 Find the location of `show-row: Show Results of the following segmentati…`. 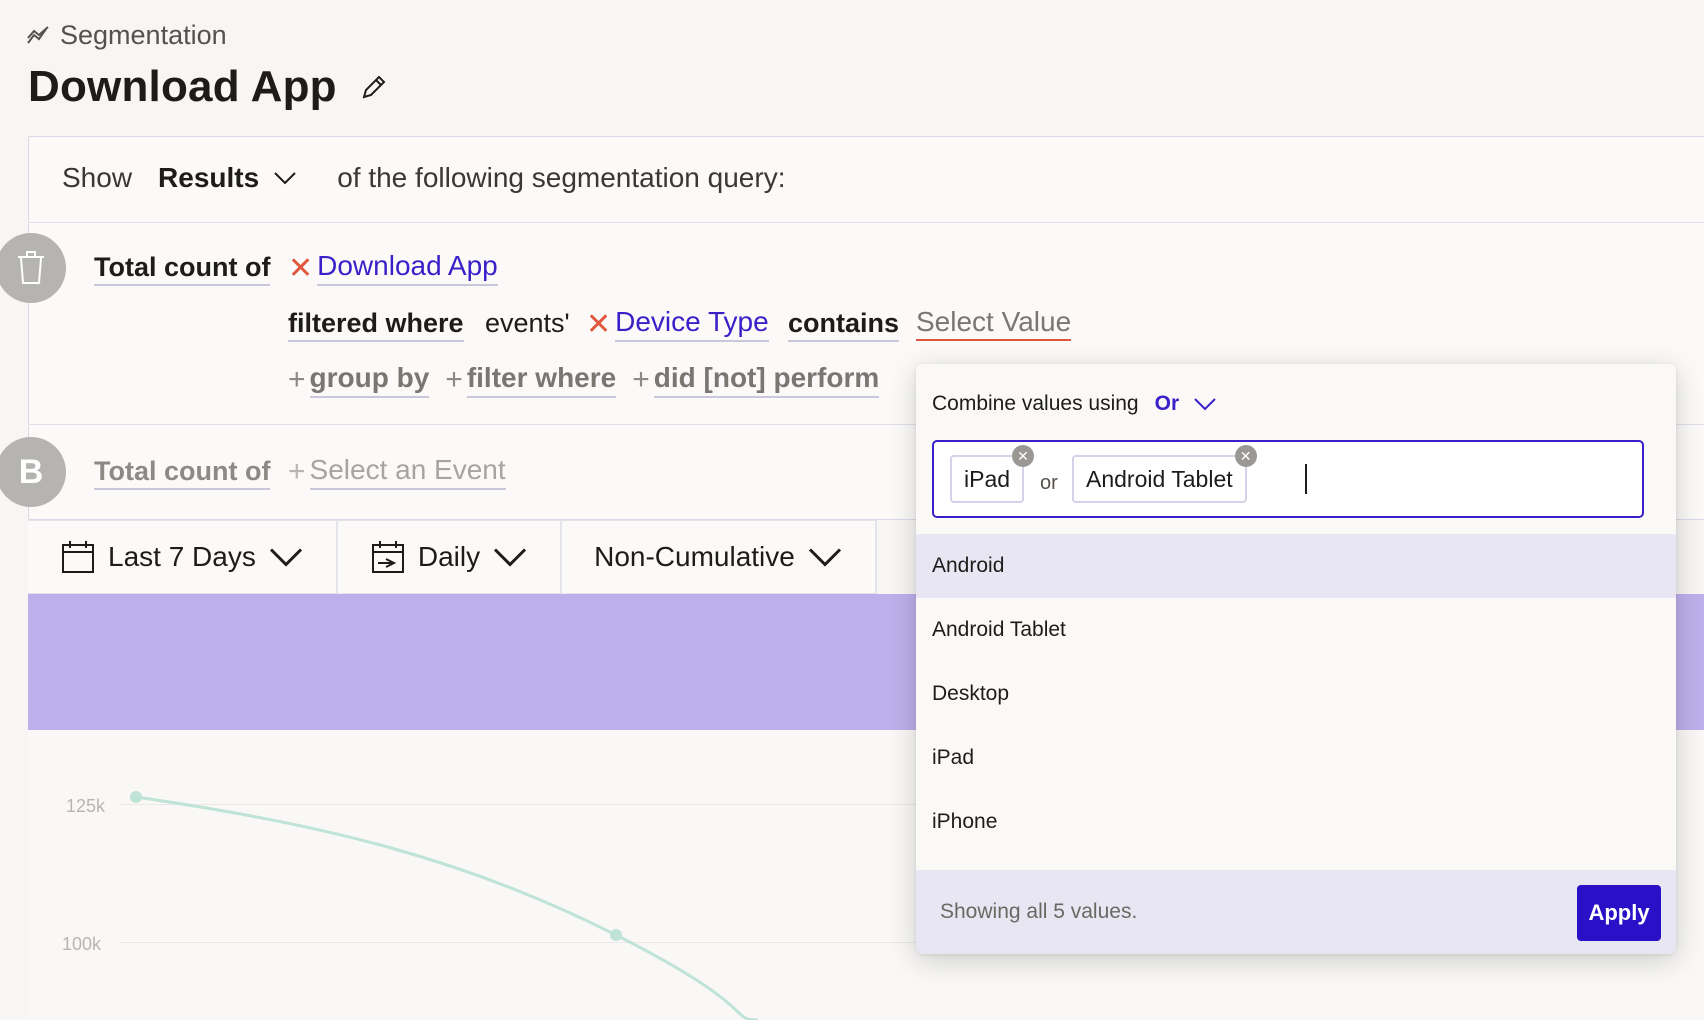

show-row: Show Results of the following segmentati… is located at coordinates (423, 178).